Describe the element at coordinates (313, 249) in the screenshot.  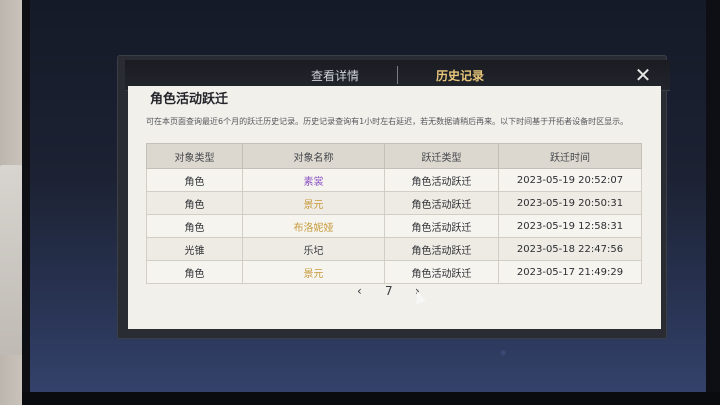
I see `cell-name: 乐圮` at that location.